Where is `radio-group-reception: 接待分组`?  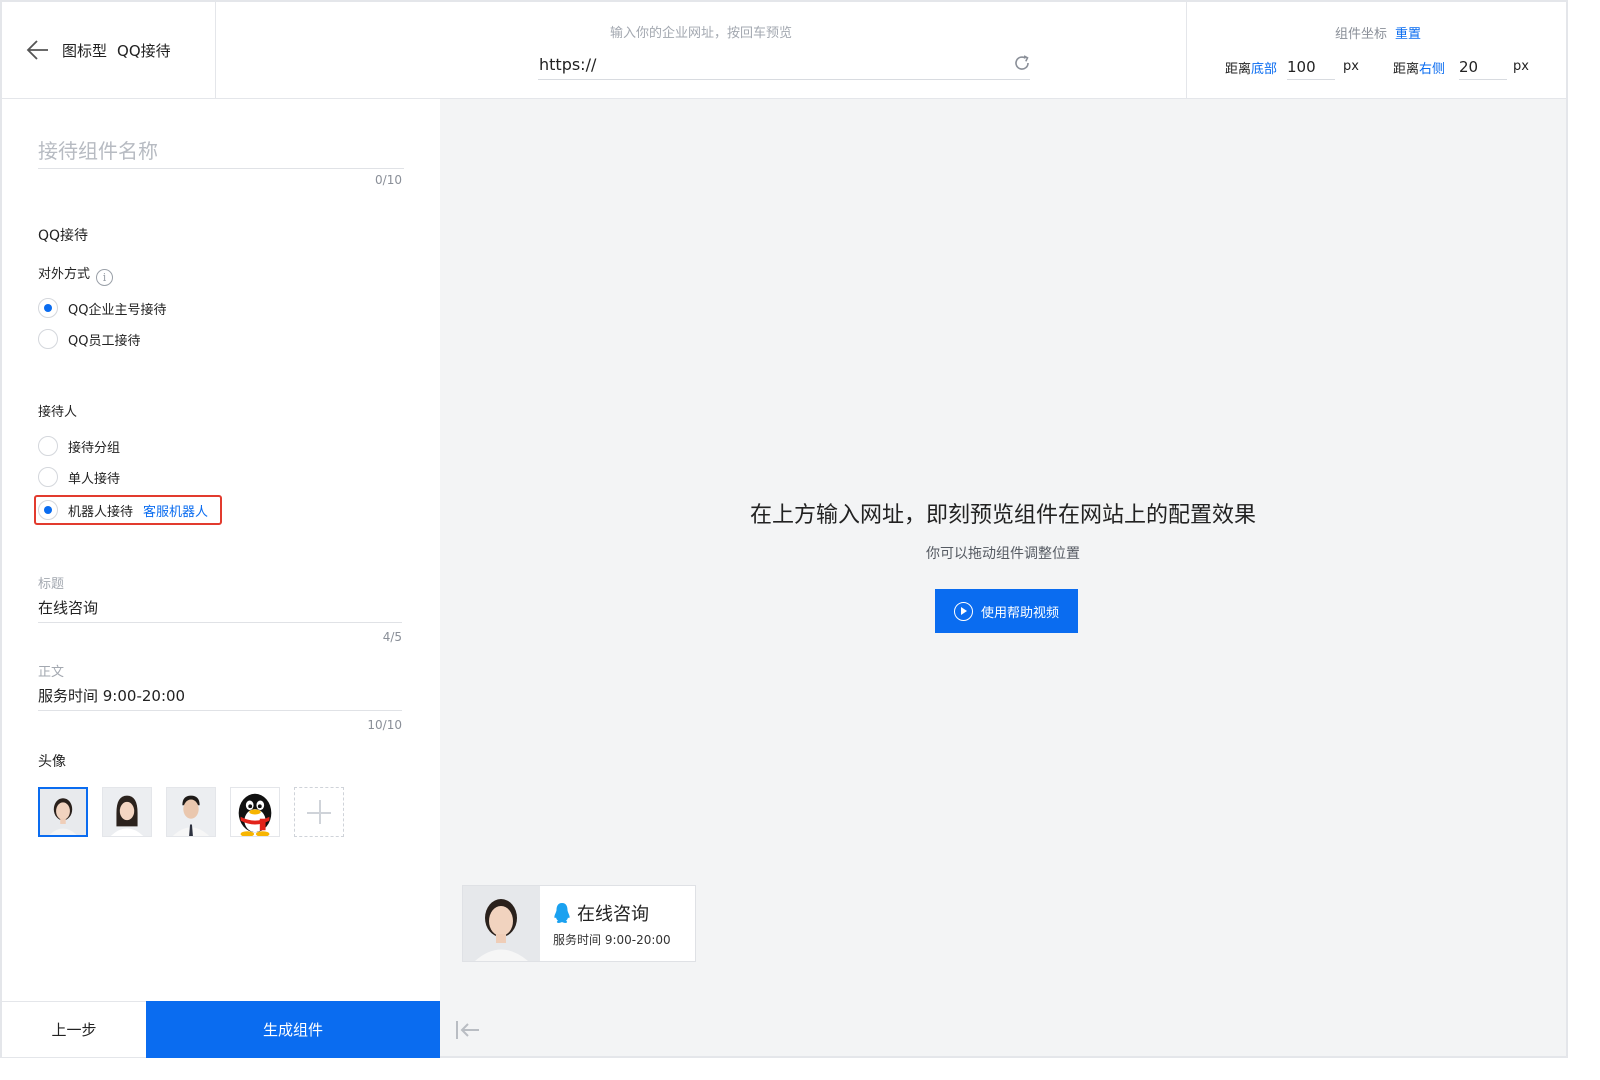 radio-group-reception: 接待分组 is located at coordinates (79, 446).